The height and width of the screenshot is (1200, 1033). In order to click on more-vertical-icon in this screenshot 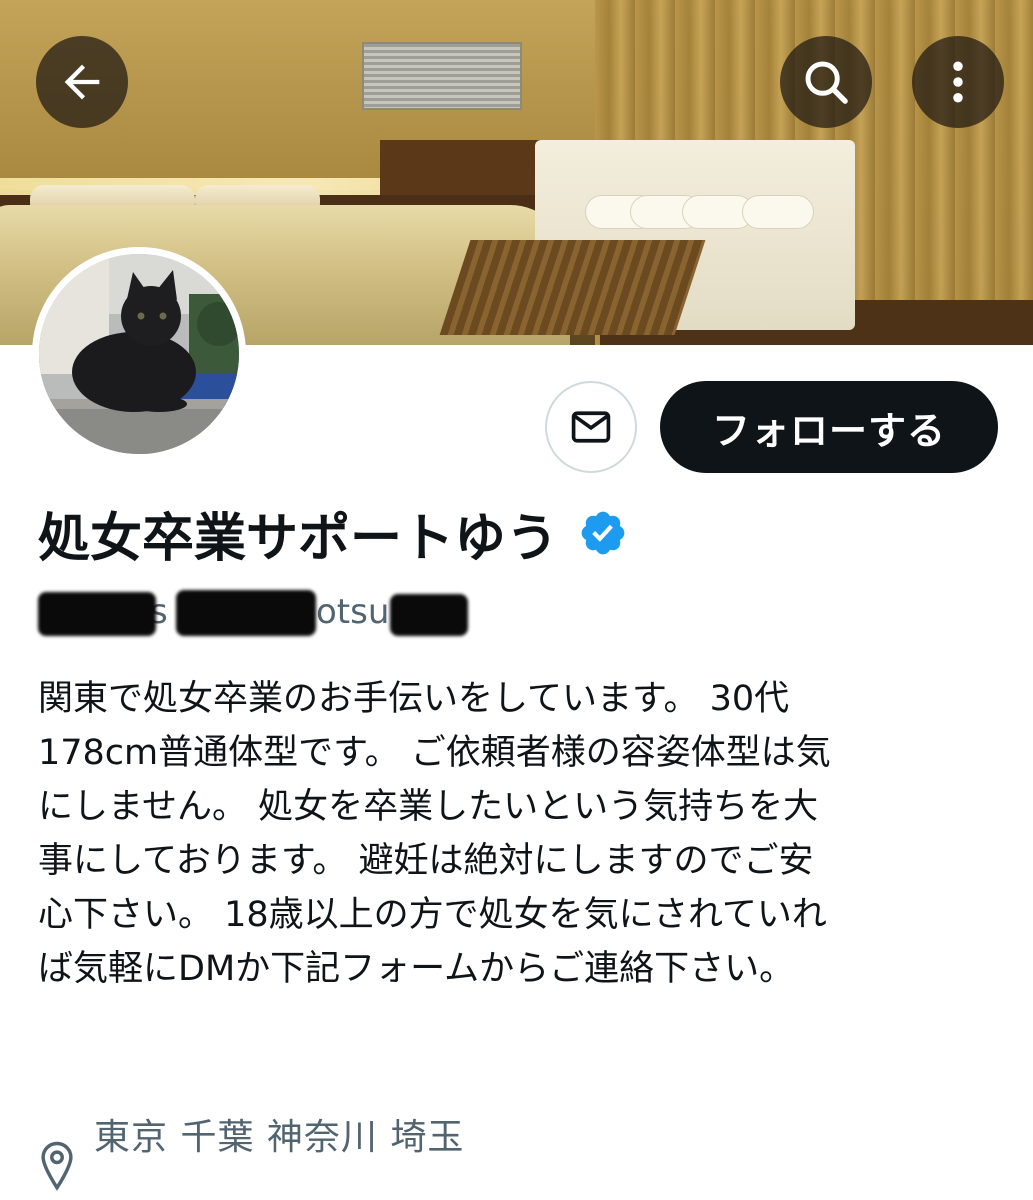, I will do `click(958, 82)`.